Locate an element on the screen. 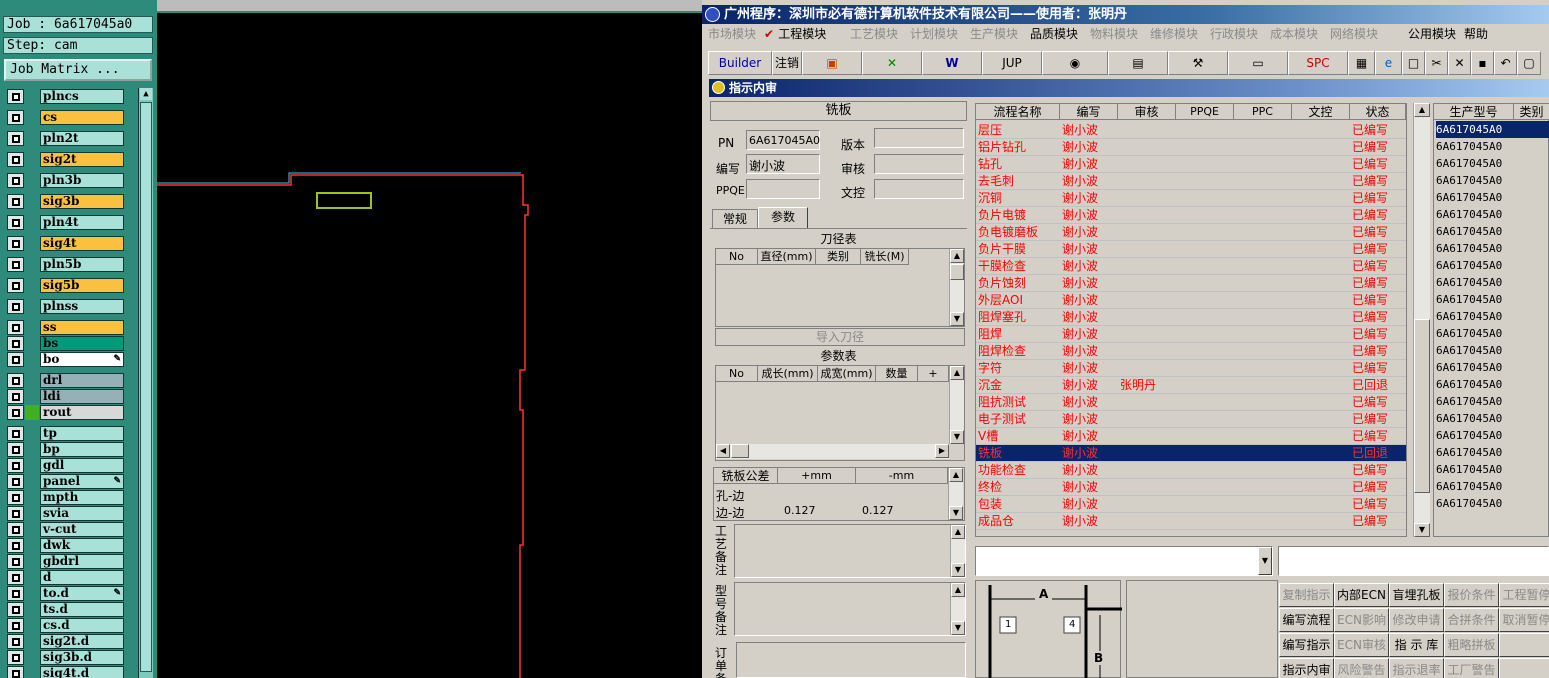 The image size is (1549, 678). tool-header-type: 类别 is located at coordinates (838, 257).